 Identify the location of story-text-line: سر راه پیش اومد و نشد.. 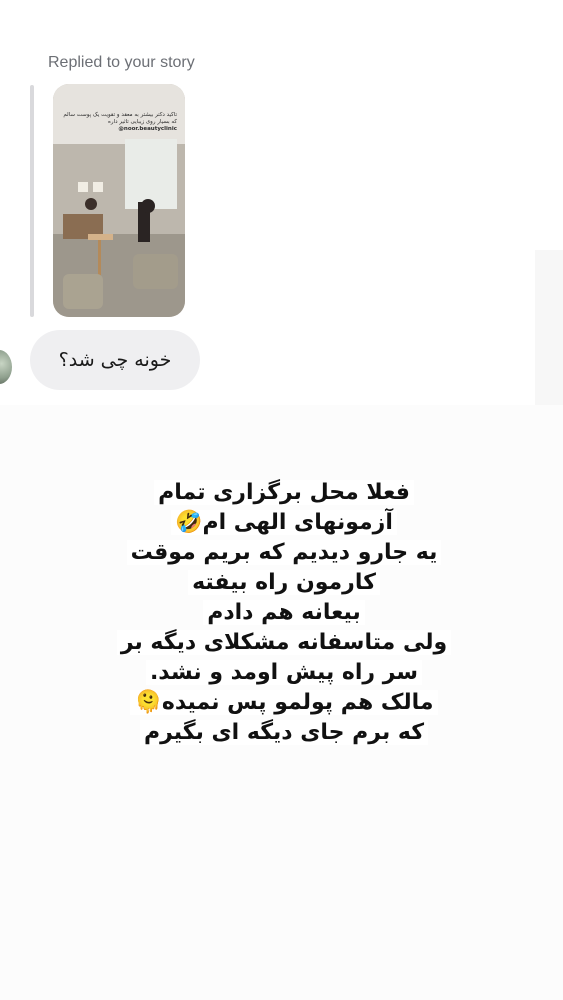
(284, 673).